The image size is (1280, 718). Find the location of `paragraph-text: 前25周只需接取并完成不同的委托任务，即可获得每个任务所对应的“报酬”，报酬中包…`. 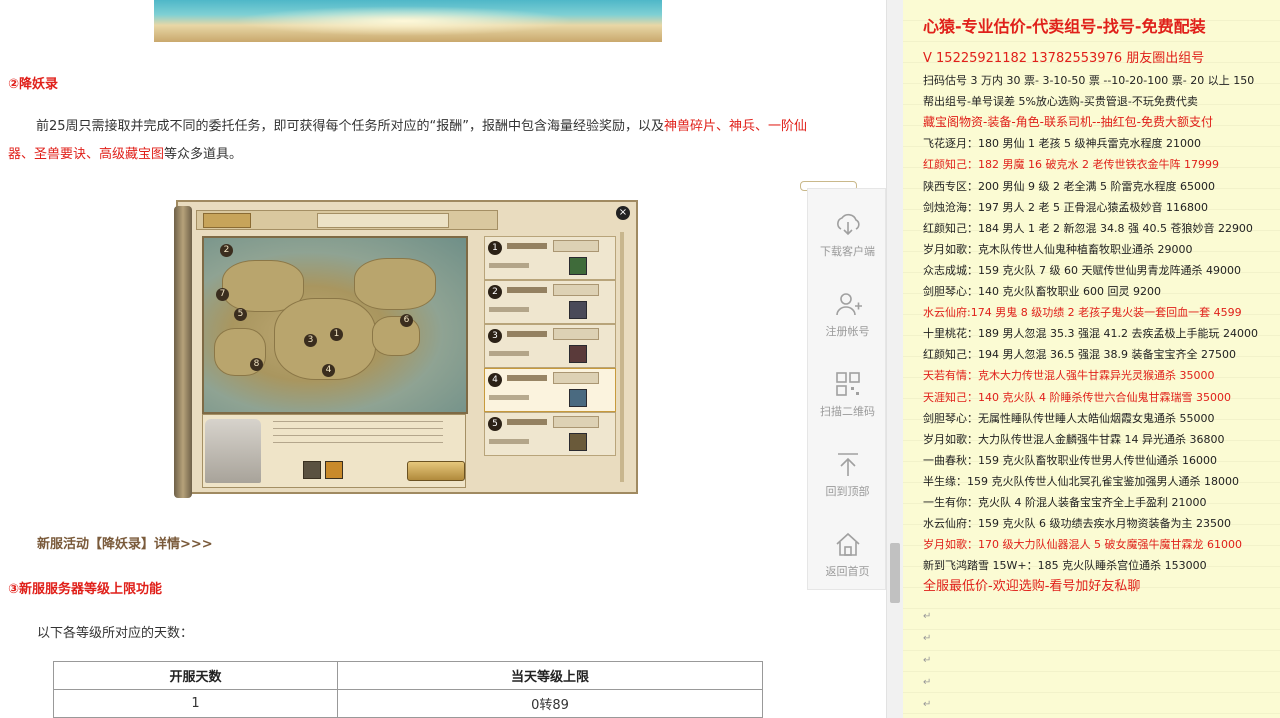

paragraph-text: 前25周只需接取并完成不同的委托任务，即可获得每个任务所对应的“报酬”，报酬中包… is located at coordinates (350, 126).